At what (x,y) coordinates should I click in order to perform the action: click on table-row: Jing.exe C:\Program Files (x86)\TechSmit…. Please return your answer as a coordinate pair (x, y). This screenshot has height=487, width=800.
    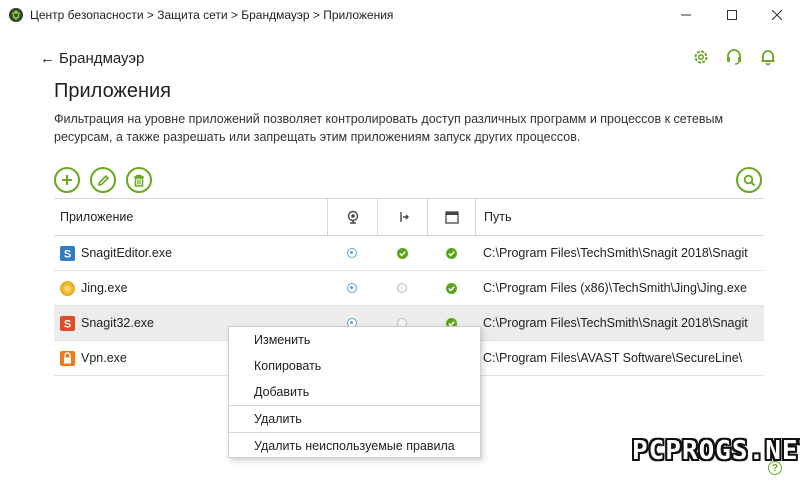
    Looking at the image, I should click on (409, 288).